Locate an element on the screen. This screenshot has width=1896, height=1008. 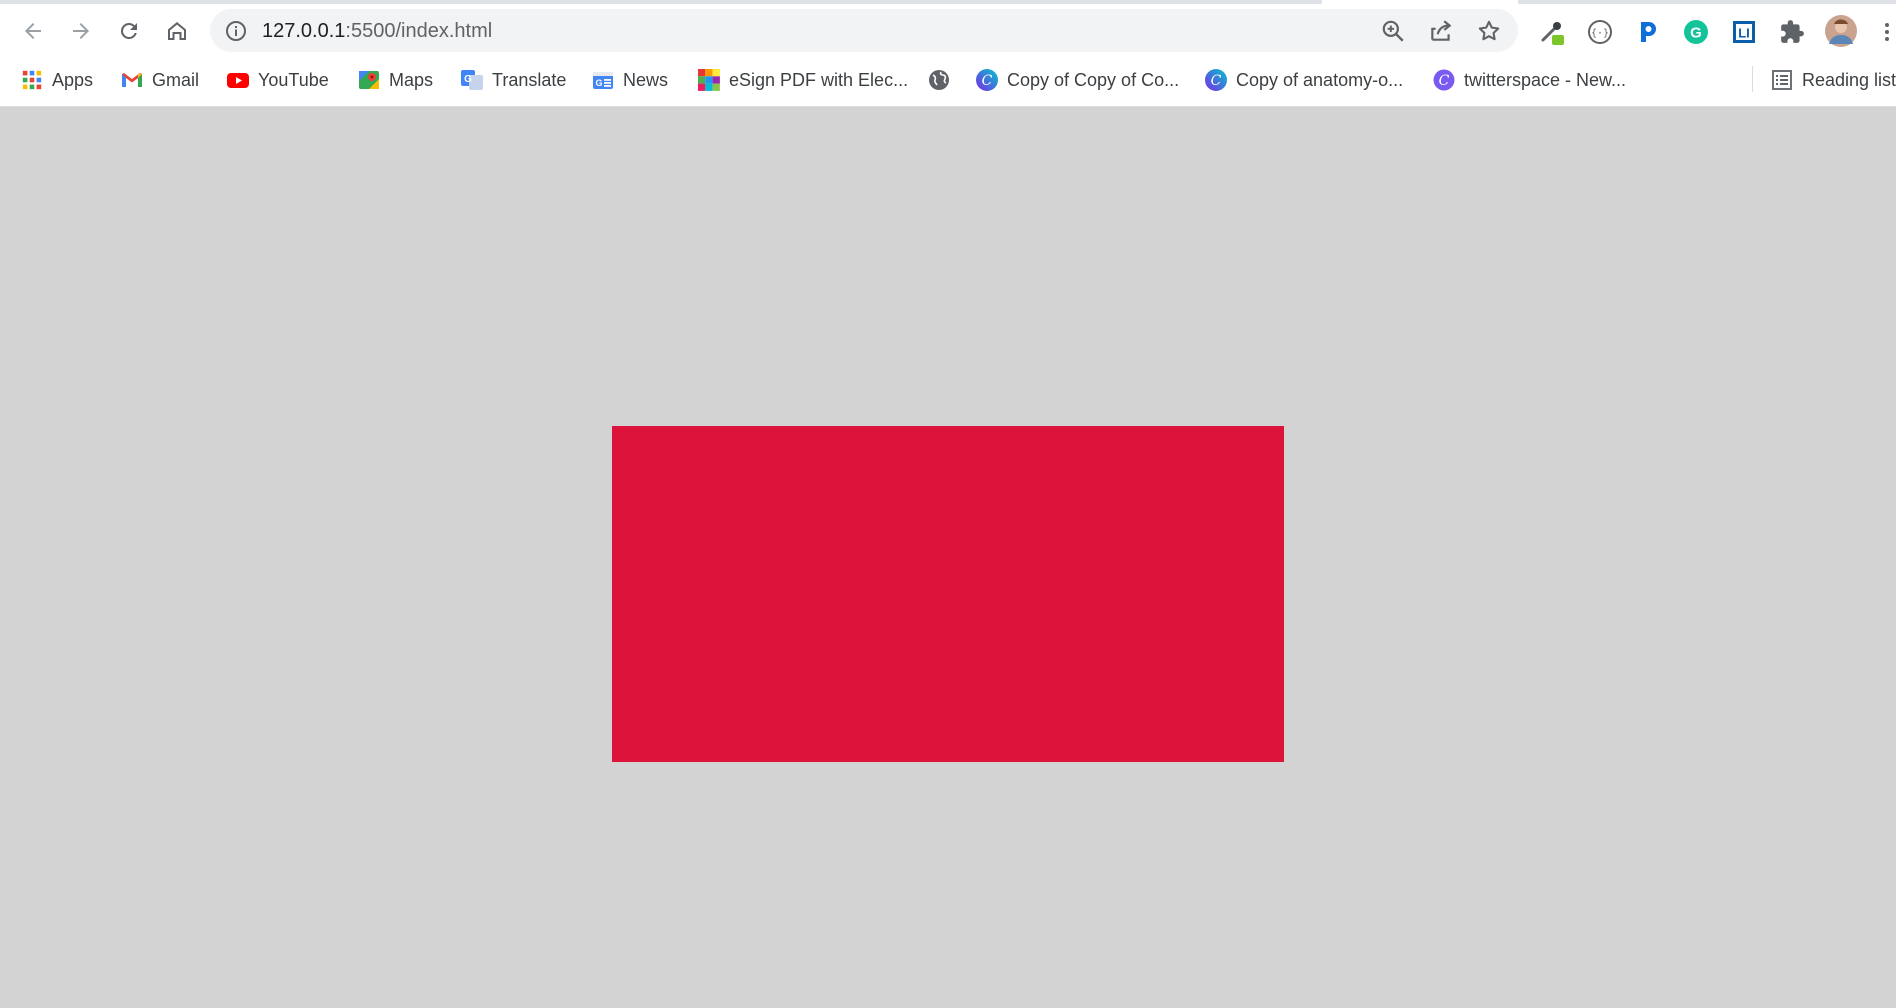
puzzle-piece-icon is located at coordinates (1792, 31).